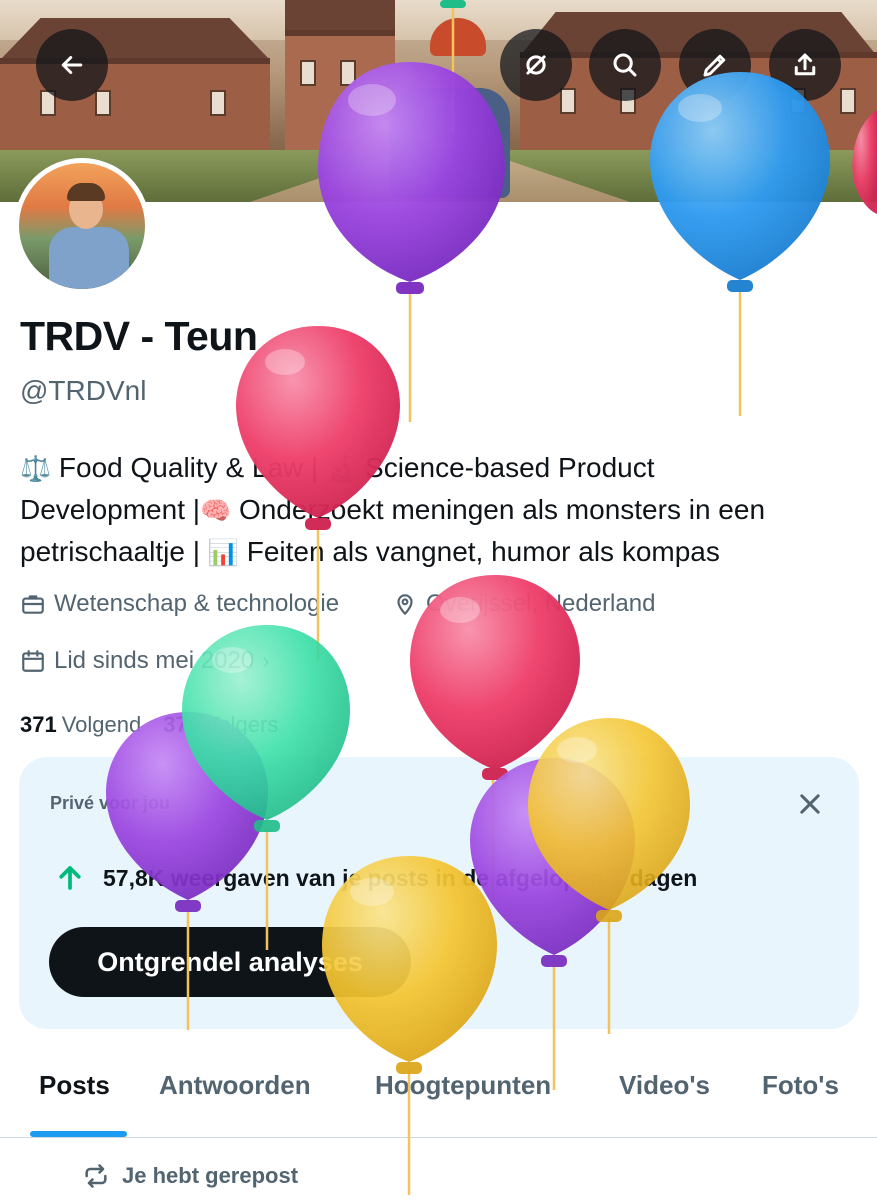  Describe the element at coordinates (154, 660) in the screenshot. I see `joined-text: Lid sinds mei 2020` at that location.